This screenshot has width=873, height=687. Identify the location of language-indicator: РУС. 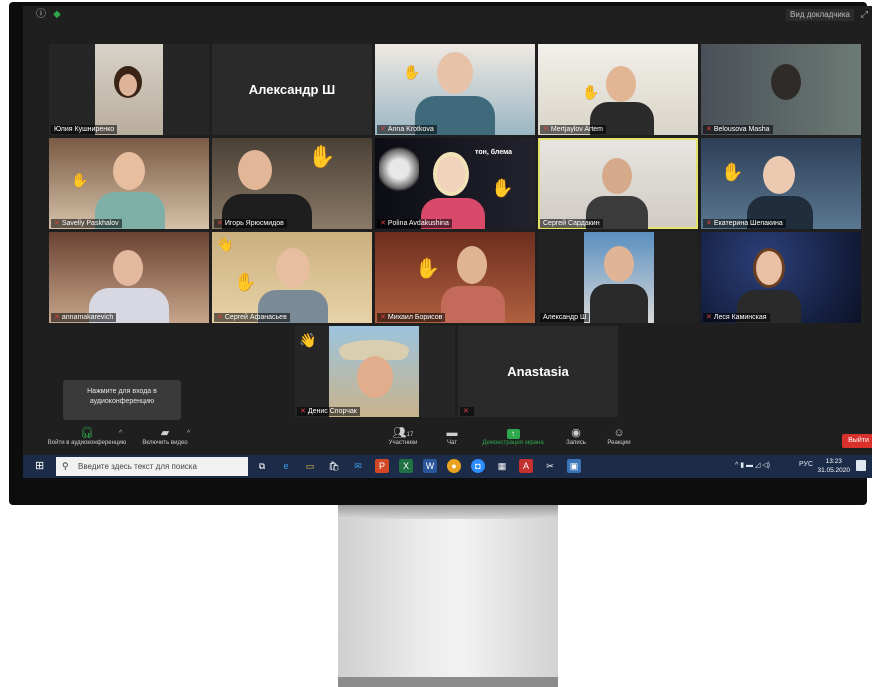
(806, 464).